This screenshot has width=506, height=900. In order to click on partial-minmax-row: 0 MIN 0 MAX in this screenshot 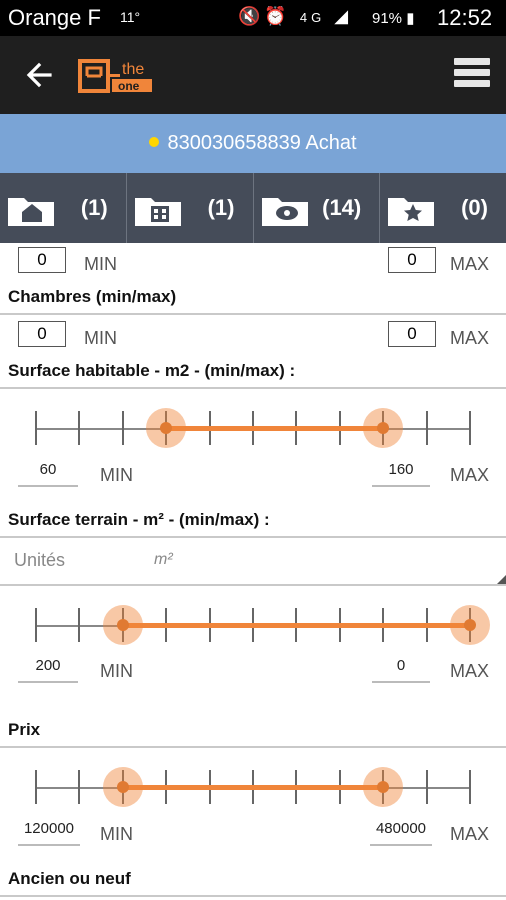, I will do `click(253, 265)`.